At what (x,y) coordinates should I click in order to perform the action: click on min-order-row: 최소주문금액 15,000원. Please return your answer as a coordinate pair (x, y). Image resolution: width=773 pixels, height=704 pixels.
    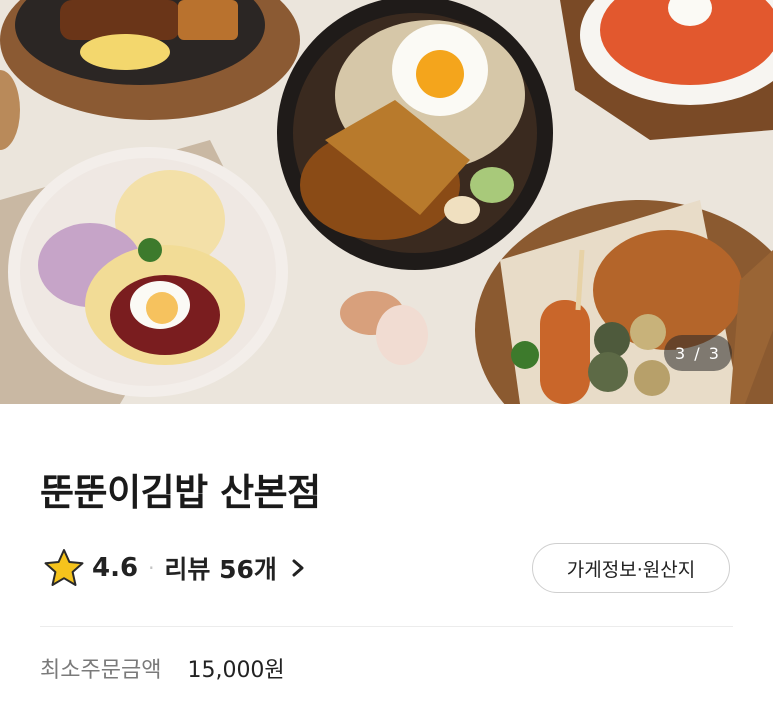
    Looking at the image, I should click on (162, 668).